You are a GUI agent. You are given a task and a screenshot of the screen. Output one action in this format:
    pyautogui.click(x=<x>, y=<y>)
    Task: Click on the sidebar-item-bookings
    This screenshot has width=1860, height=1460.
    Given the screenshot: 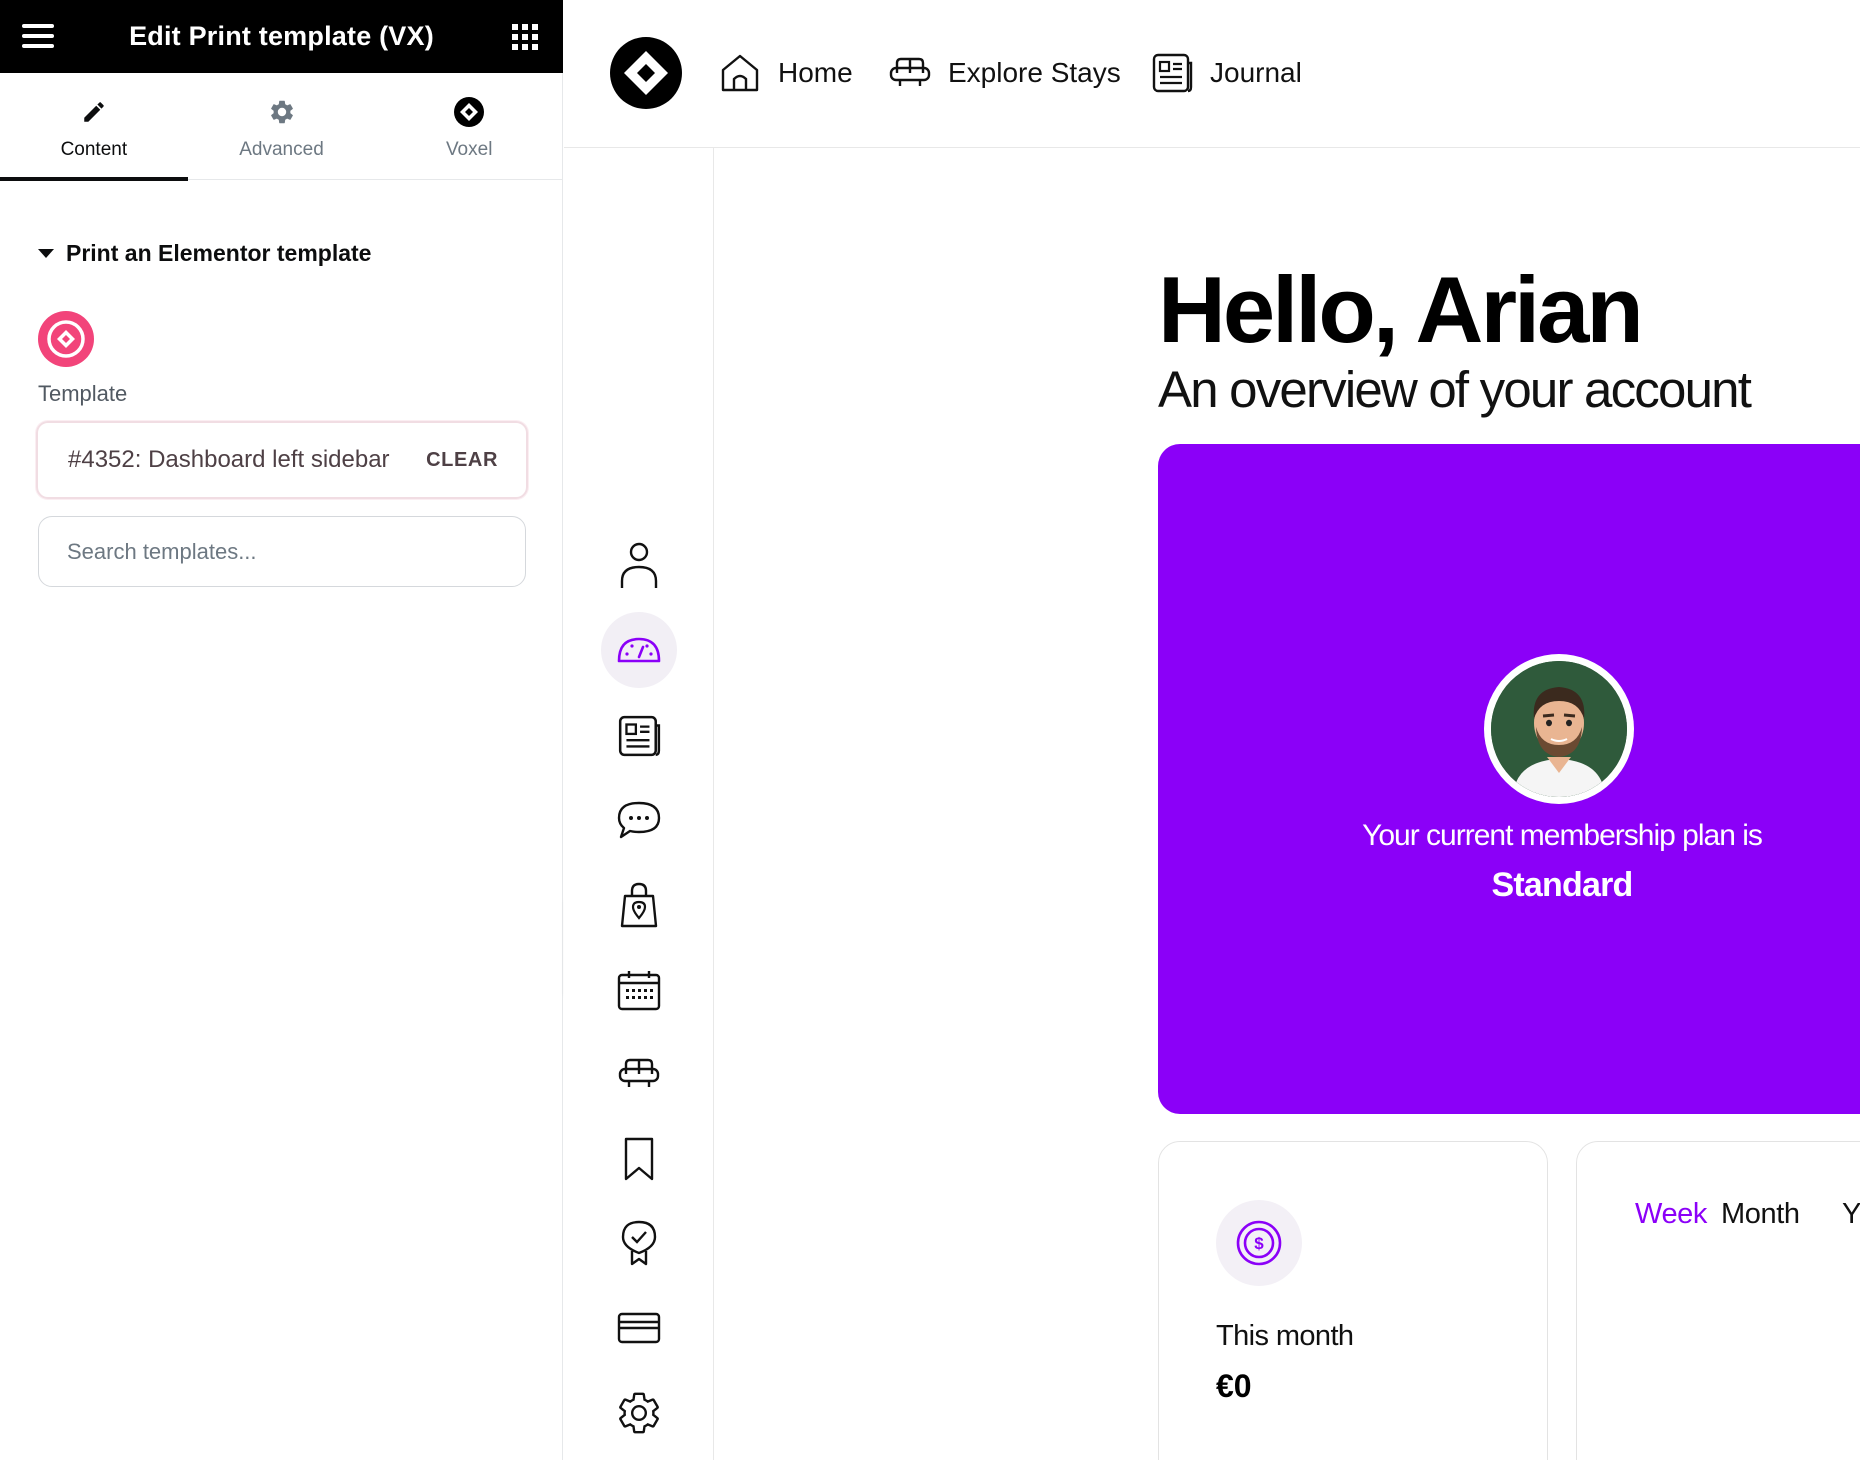 What is the action you would take?
    pyautogui.click(x=639, y=990)
    